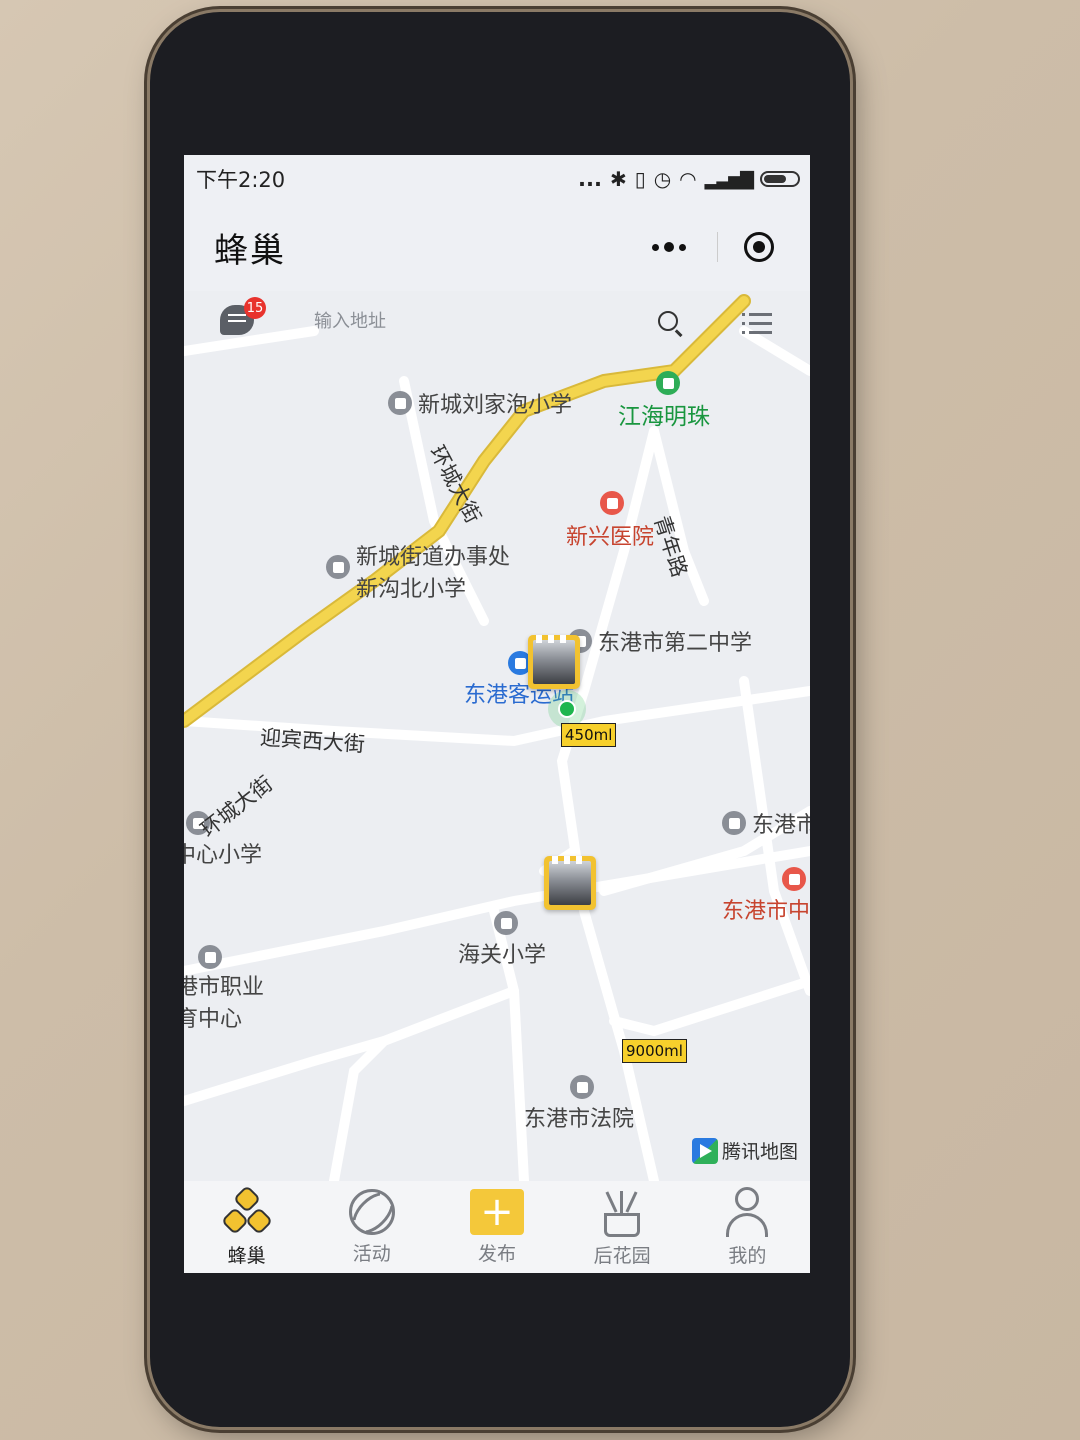 Image resolution: width=1080 pixels, height=1440 pixels. What do you see at coordinates (241, 180) in the screenshot?
I see `status-time: 下午2:20` at bounding box center [241, 180].